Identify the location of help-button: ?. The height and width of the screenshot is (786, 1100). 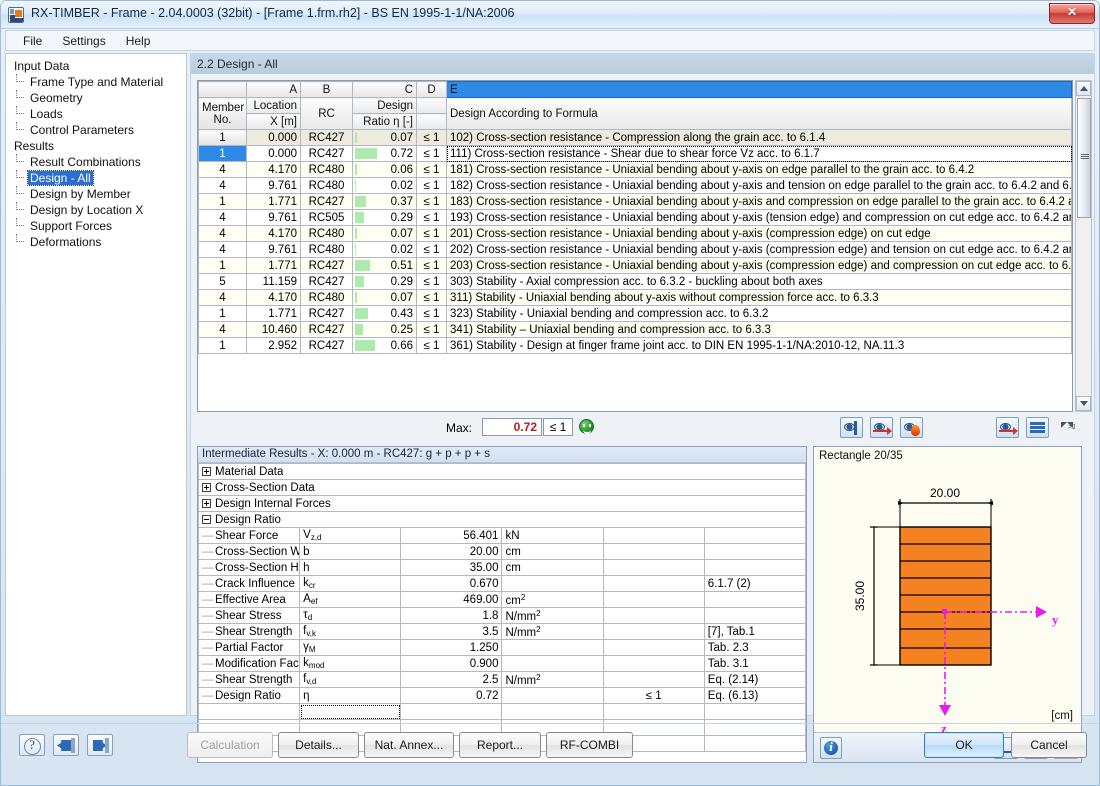
(32, 745).